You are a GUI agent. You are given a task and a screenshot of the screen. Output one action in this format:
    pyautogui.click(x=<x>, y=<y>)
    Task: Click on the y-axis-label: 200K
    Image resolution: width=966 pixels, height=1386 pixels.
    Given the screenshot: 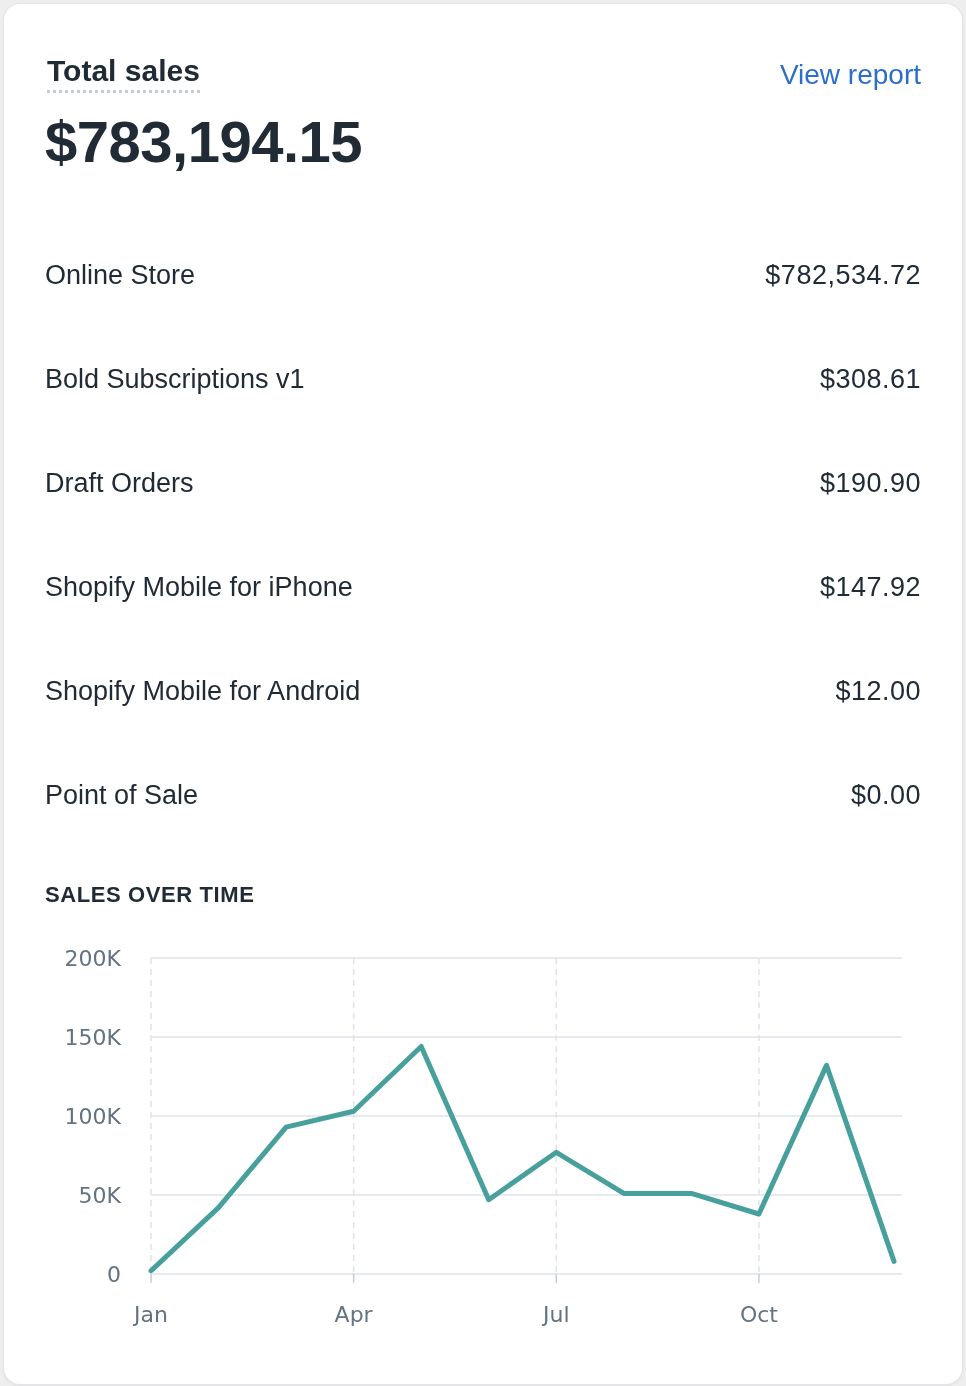 What is the action you would take?
    pyautogui.click(x=92, y=958)
    